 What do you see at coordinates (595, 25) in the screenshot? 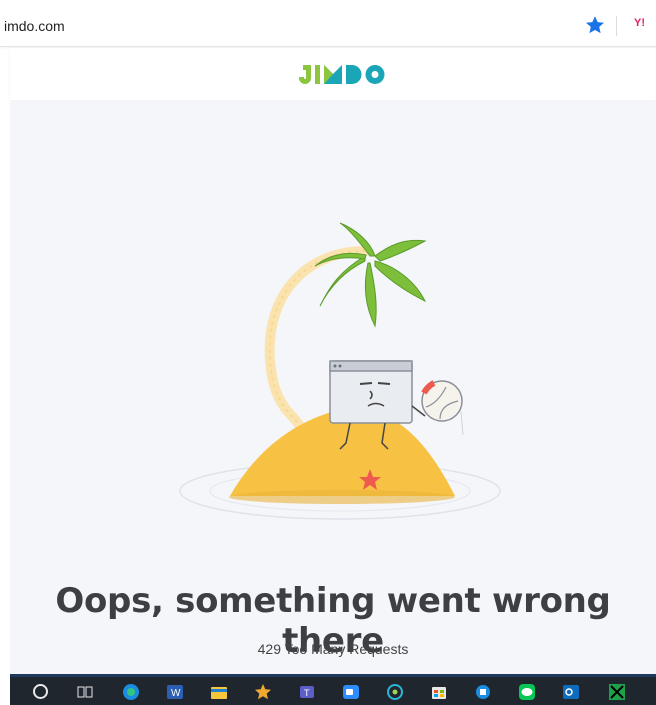
I see `star-icon` at bounding box center [595, 25].